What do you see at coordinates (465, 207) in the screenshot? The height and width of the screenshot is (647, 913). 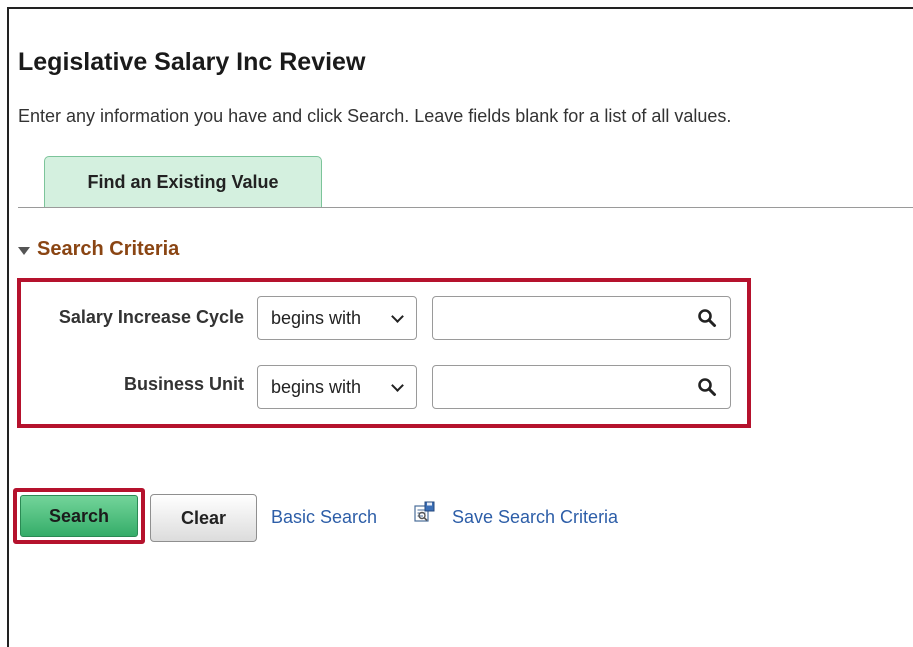 I see `tab-divider` at bounding box center [465, 207].